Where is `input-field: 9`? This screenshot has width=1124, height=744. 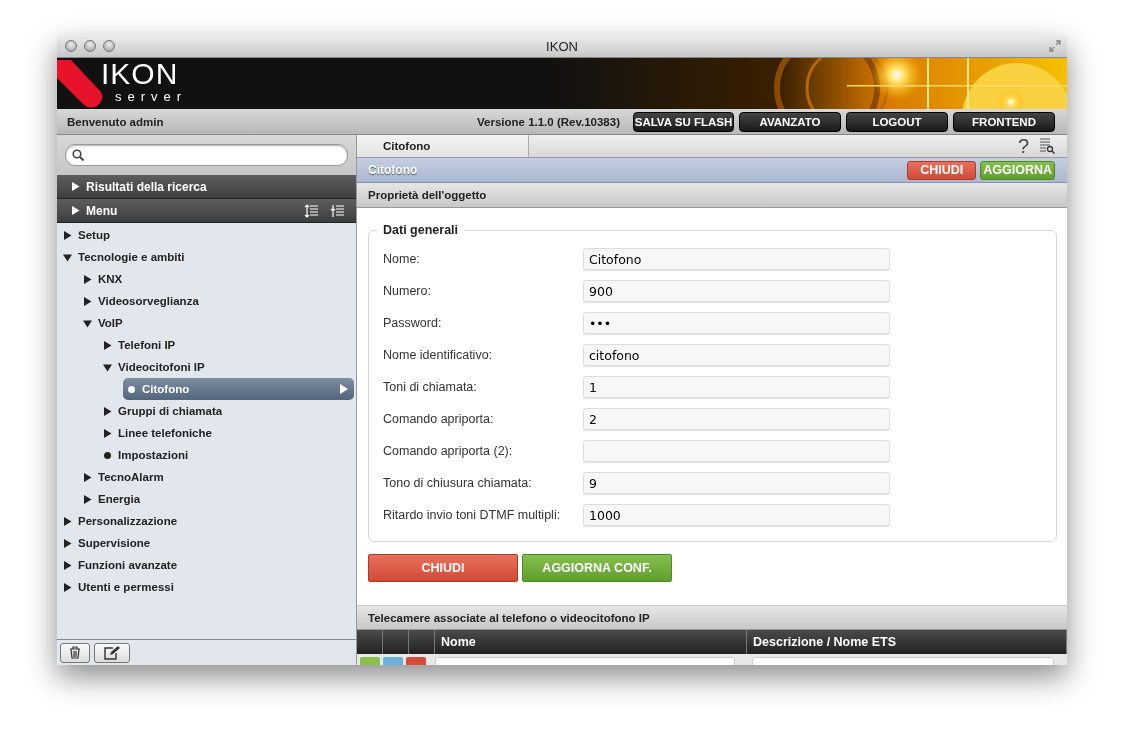
input-field: 9 is located at coordinates (736, 483).